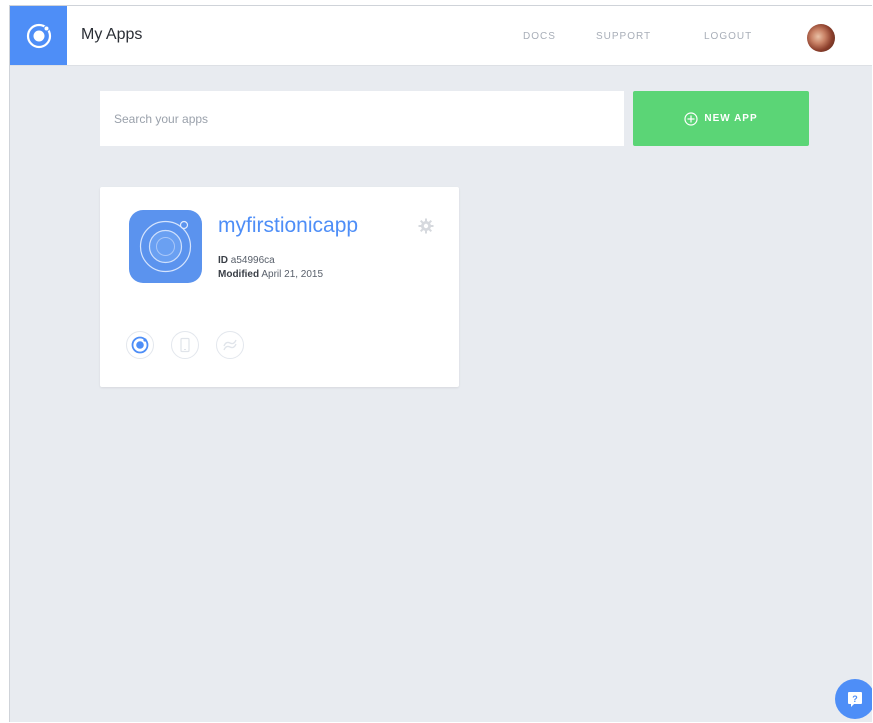 This screenshot has height=723, width=873. I want to click on app-modified: Modified April 21, 2015, so click(270, 274).